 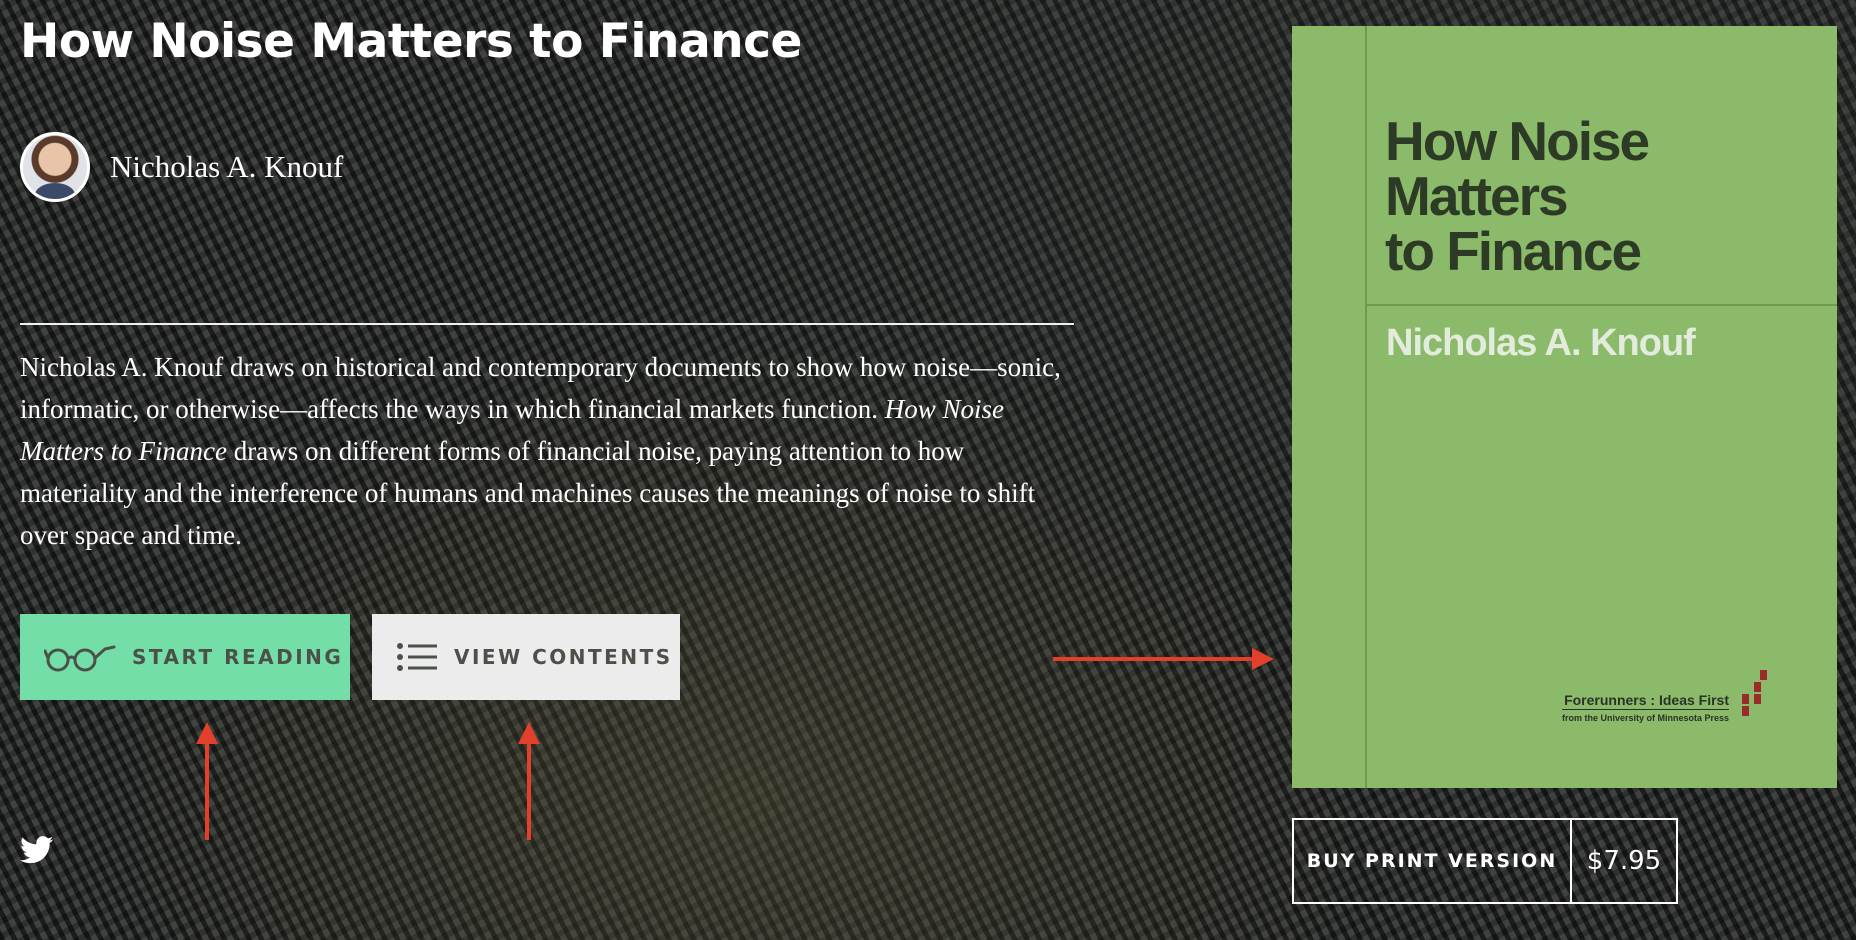 I want to click on author-name: Nicholas A. Knouf, so click(x=226, y=167).